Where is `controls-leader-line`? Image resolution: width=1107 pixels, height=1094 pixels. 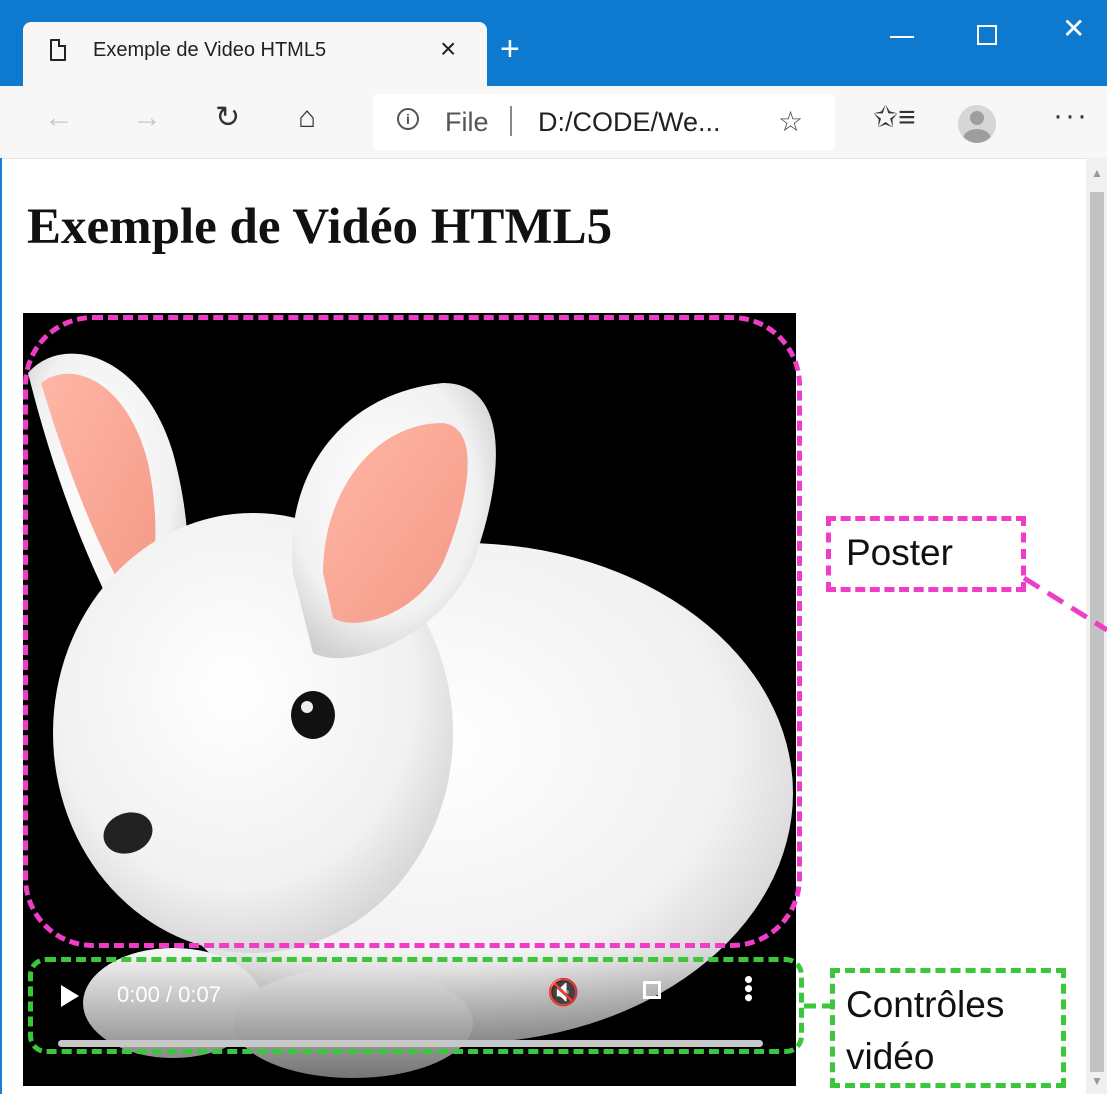 controls-leader-line is located at coordinates (817, 1006).